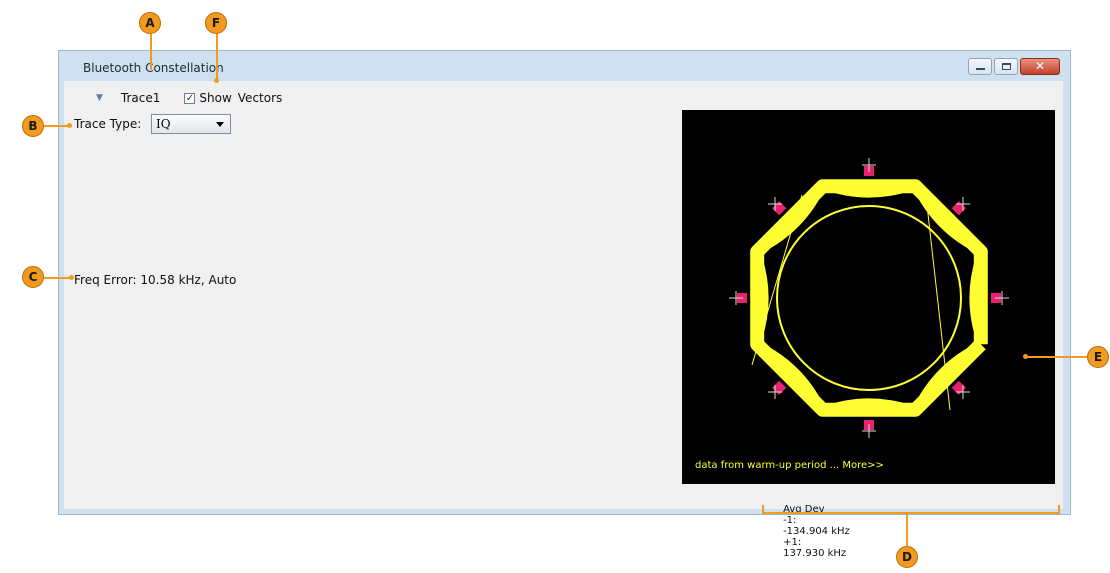 This screenshot has width=1110, height=573. Describe the element at coordinates (790, 520) in the screenshot. I see `minus-one-label: -1:` at that location.